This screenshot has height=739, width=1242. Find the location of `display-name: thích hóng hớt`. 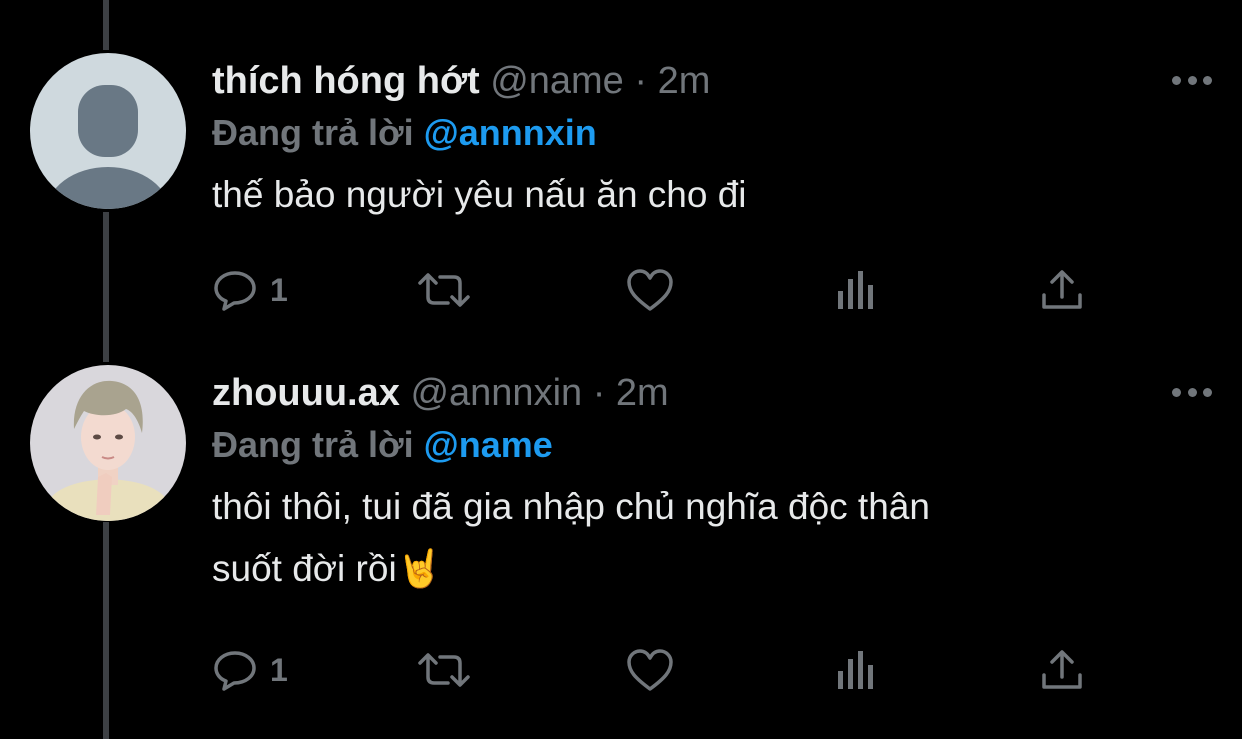

display-name: thích hóng hớt is located at coordinates (346, 81).